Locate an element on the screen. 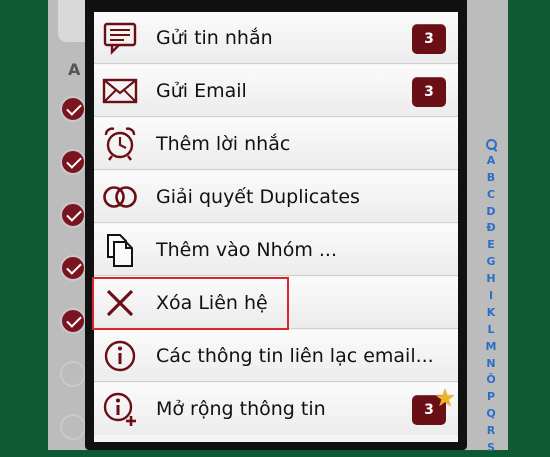  index-letter: M is located at coordinates (491, 347).